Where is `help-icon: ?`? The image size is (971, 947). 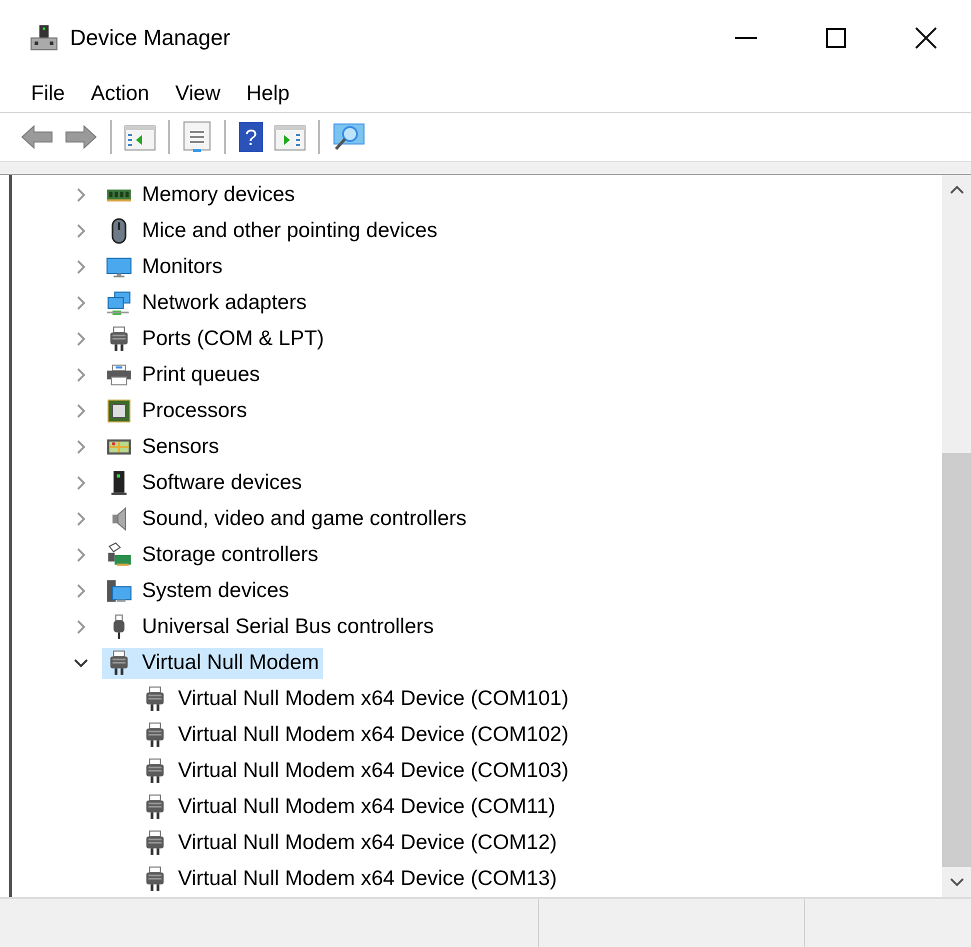 help-icon: ? is located at coordinates (251, 137).